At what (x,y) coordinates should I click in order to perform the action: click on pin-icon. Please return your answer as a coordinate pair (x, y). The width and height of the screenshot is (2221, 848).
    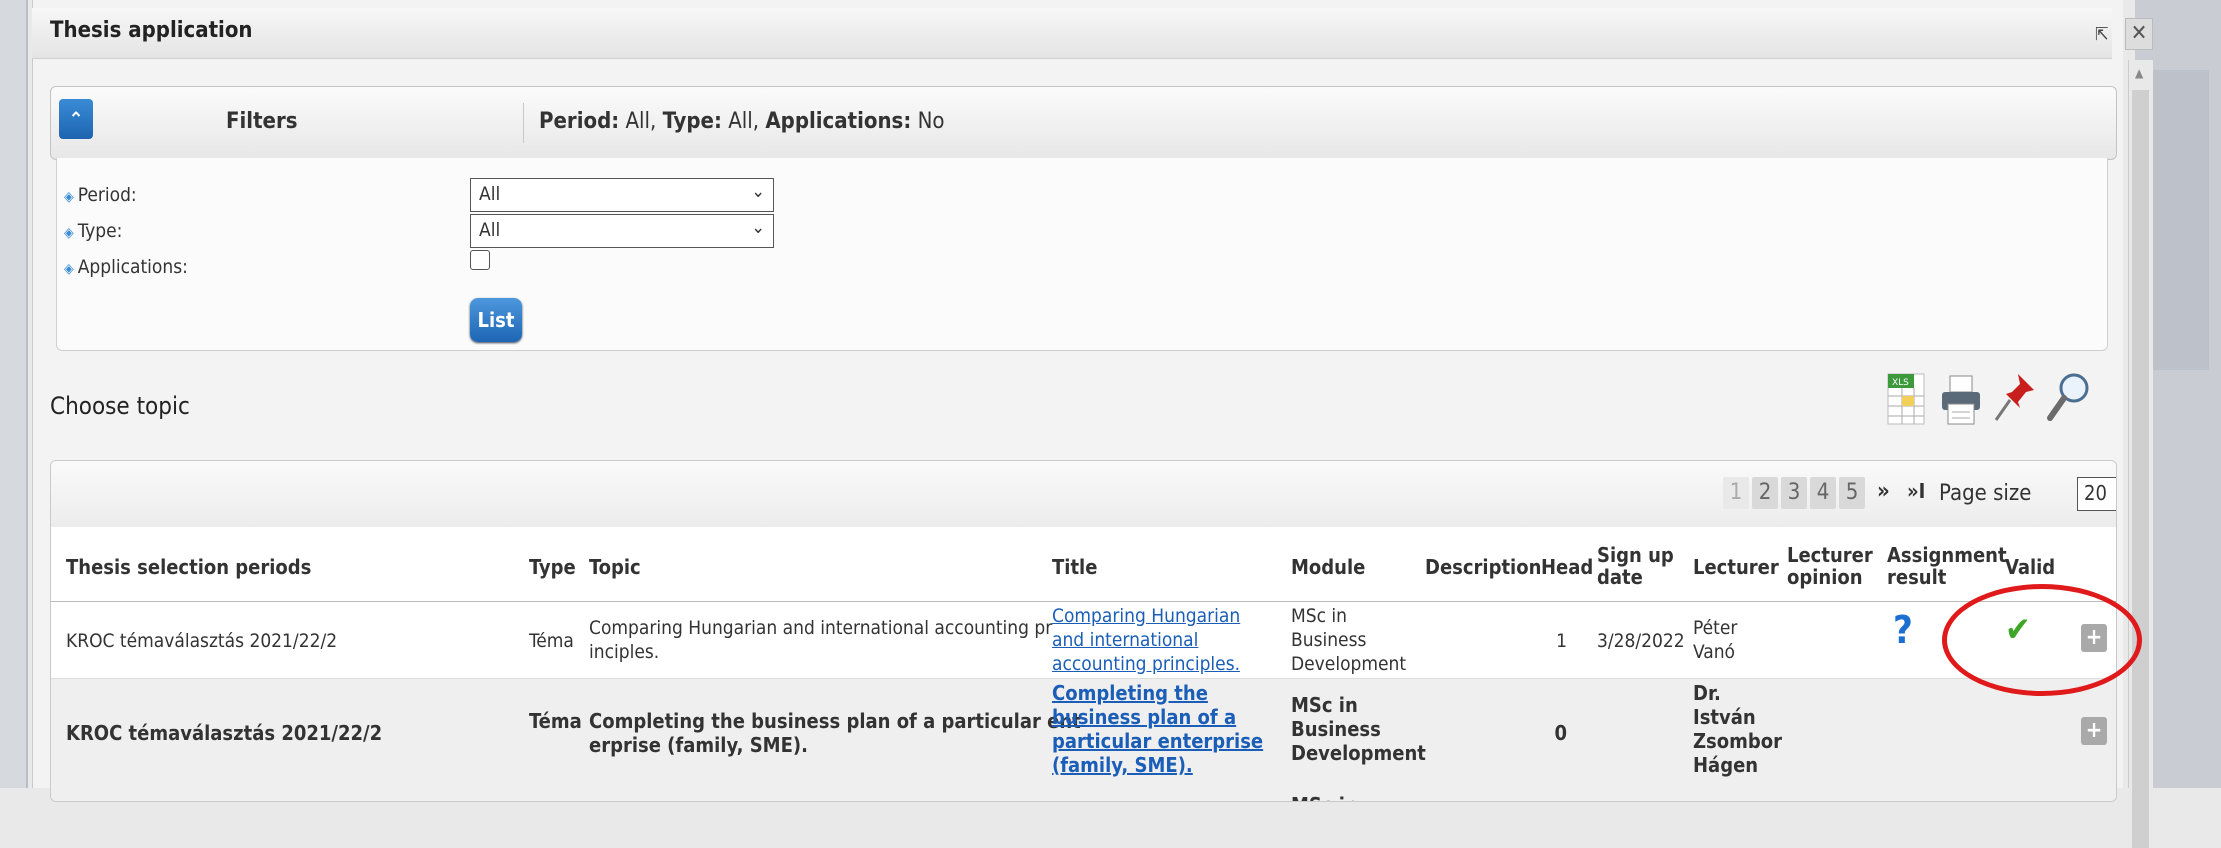
    Looking at the image, I should click on (2015, 398).